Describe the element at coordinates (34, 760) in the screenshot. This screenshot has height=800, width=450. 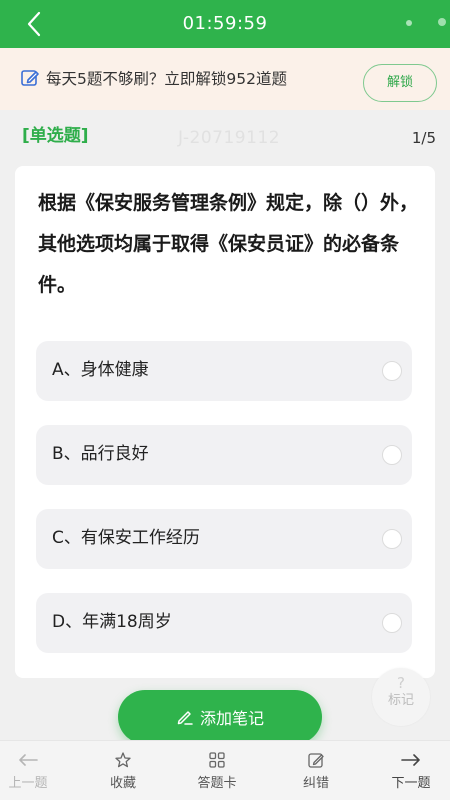
I see `arrow-left-icon` at that location.